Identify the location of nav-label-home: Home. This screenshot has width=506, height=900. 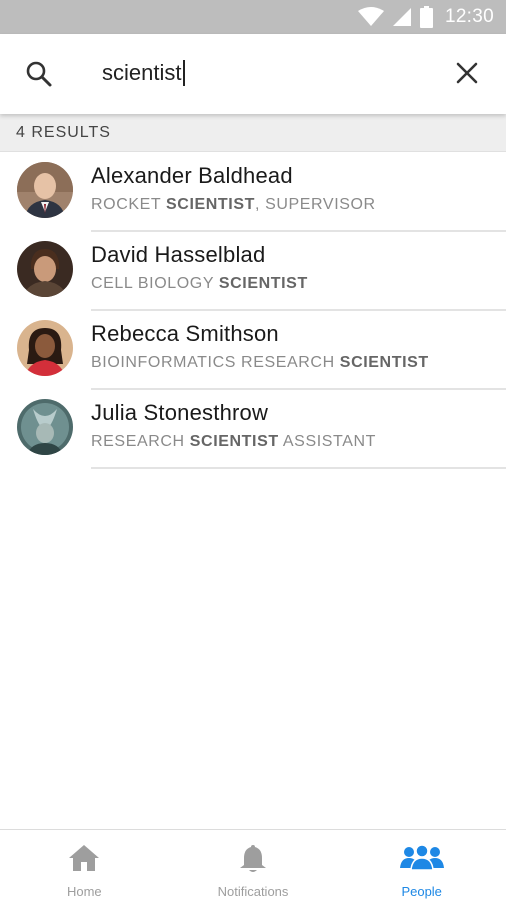
(84, 891).